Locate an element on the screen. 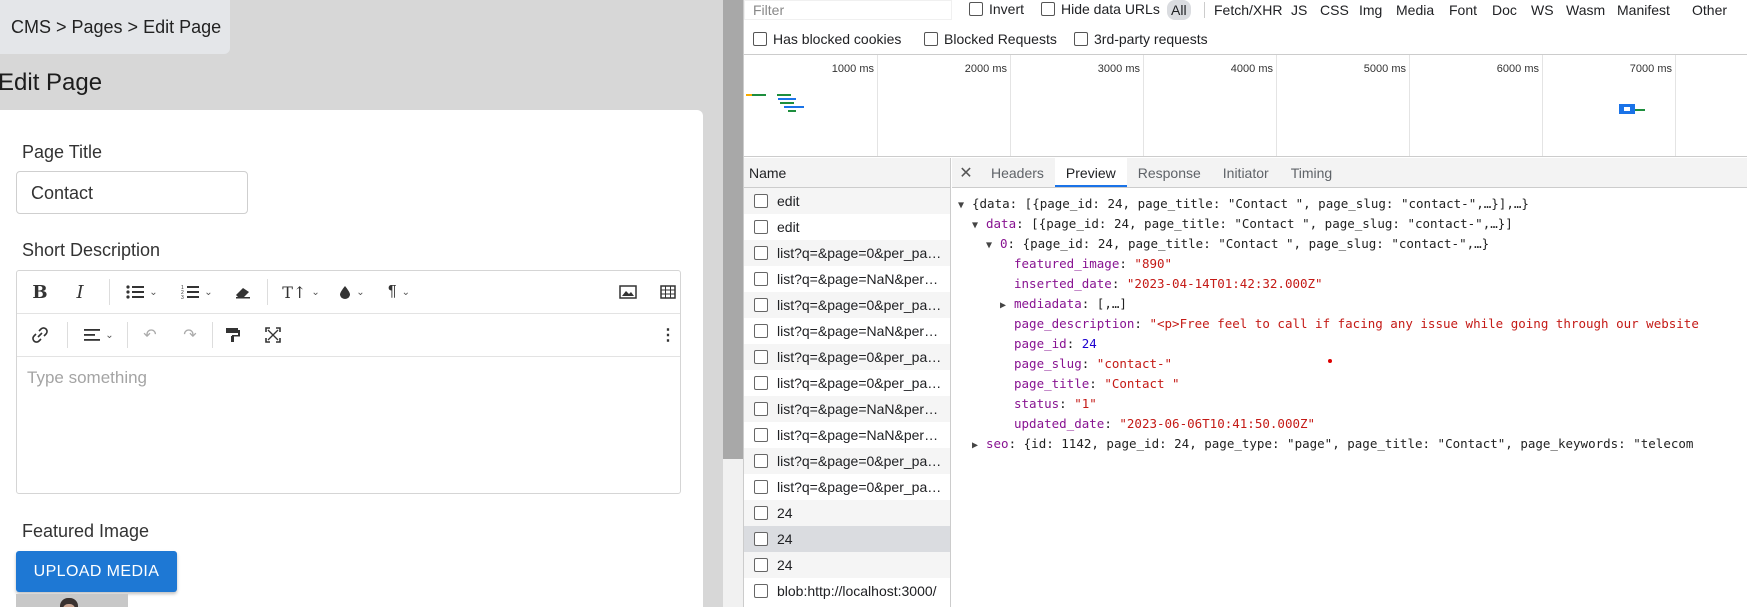  filter-input: Filter is located at coordinates (848, 10).